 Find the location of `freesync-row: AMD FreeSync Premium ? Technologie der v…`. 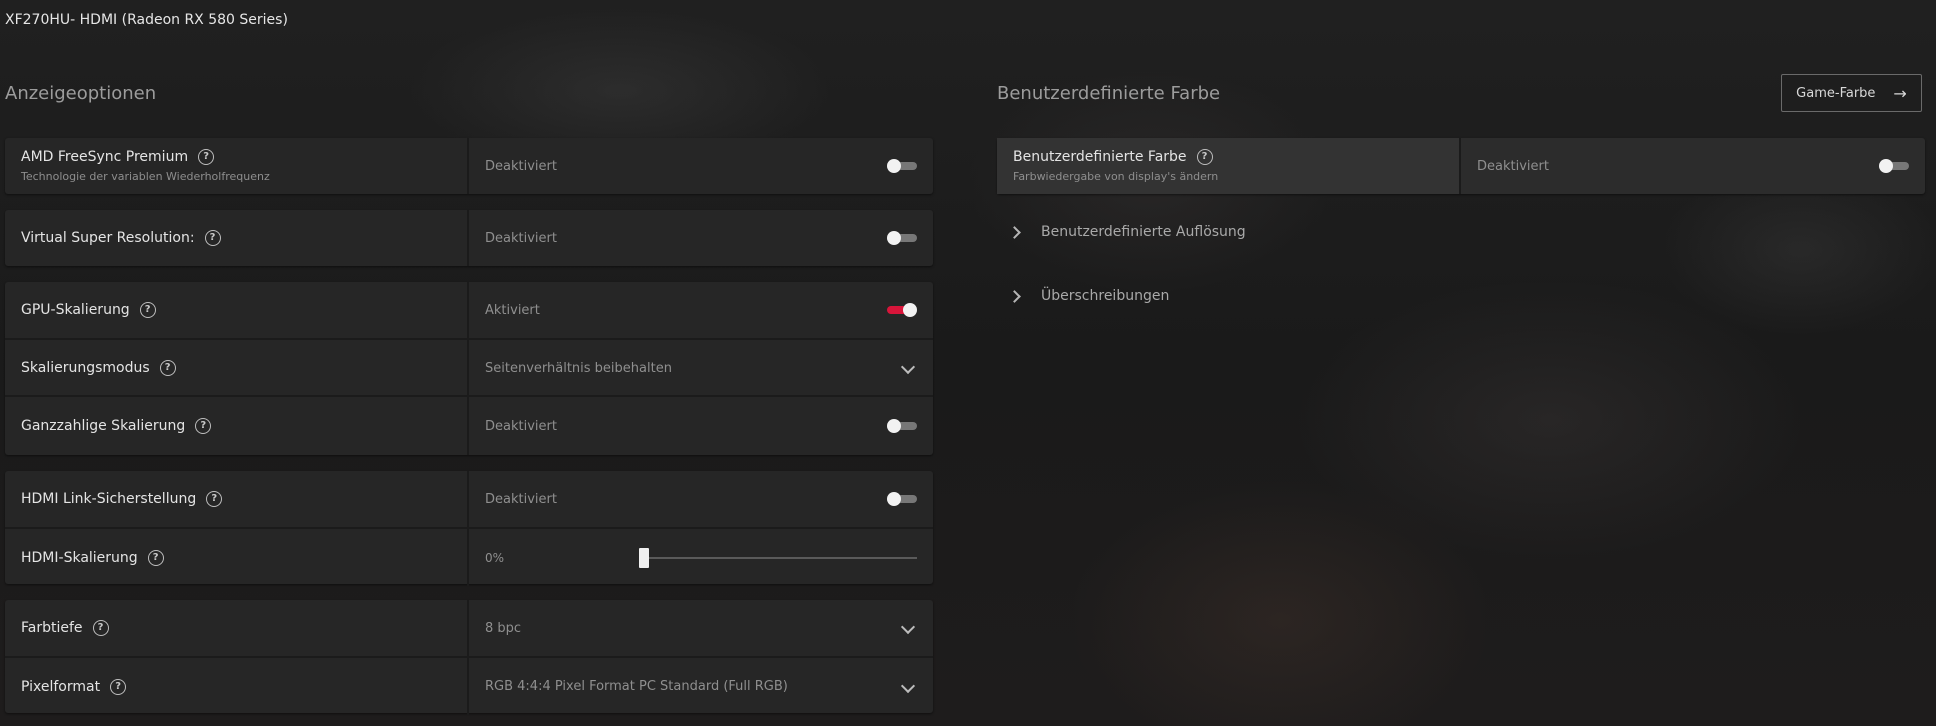

freesync-row: AMD FreeSync Premium ? Technologie der v… is located at coordinates (469, 166).